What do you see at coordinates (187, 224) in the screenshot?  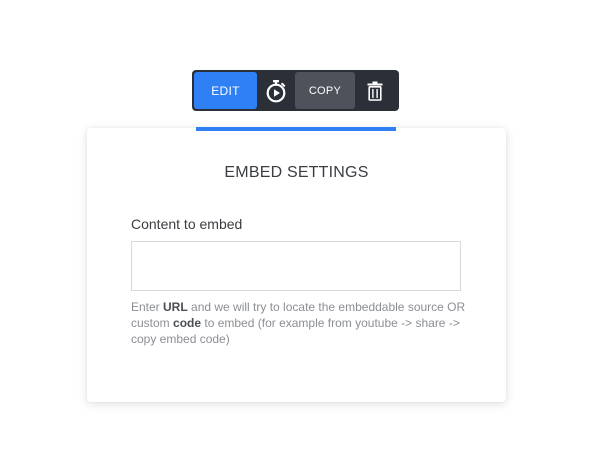 I see `content-to-embed-label: Content to embed` at bounding box center [187, 224].